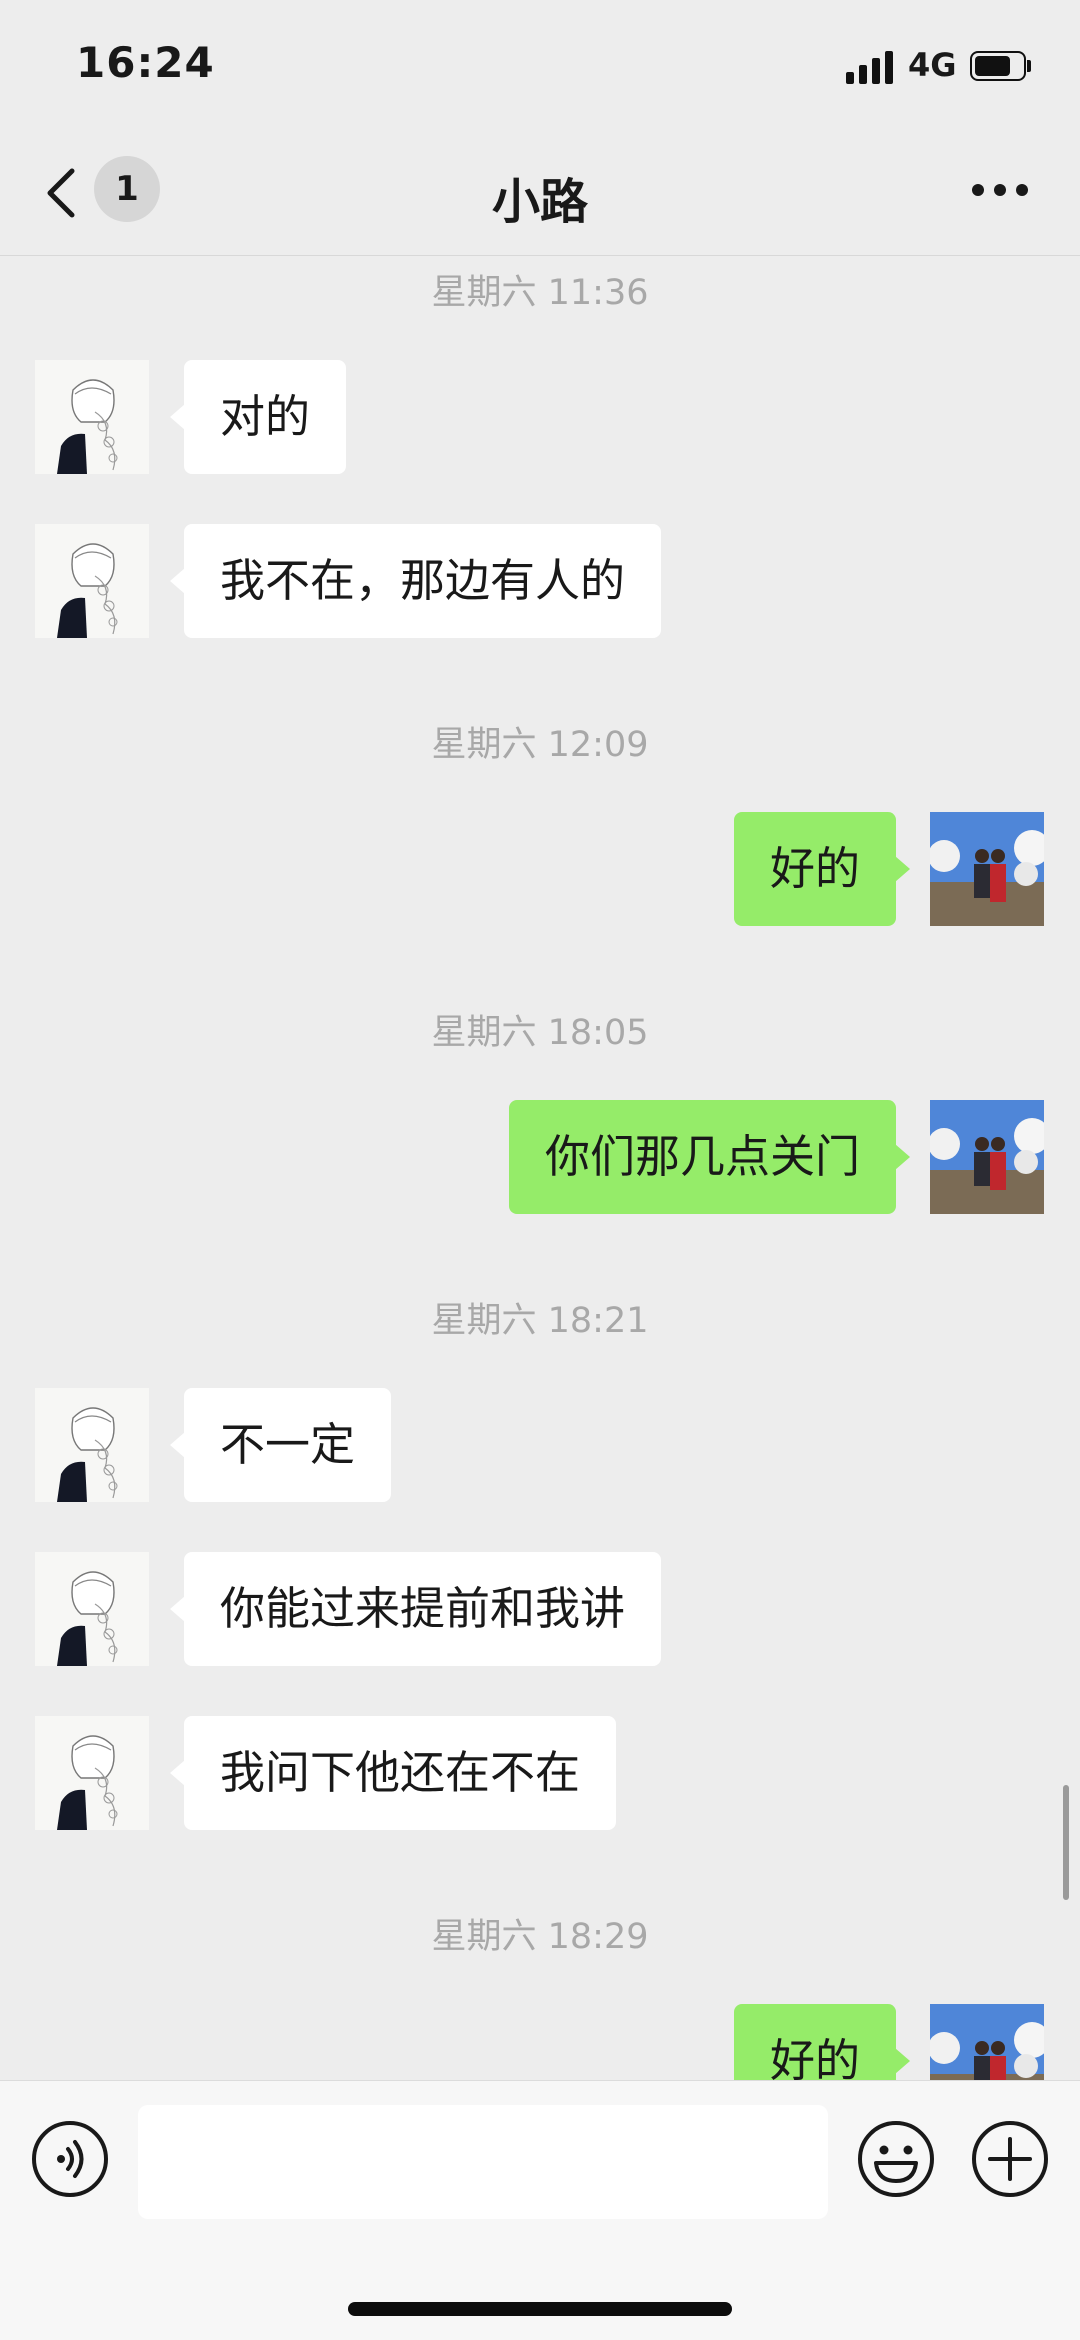  What do you see at coordinates (258, 417) in the screenshot?
I see `incoming-message-bubble: 对的` at bounding box center [258, 417].